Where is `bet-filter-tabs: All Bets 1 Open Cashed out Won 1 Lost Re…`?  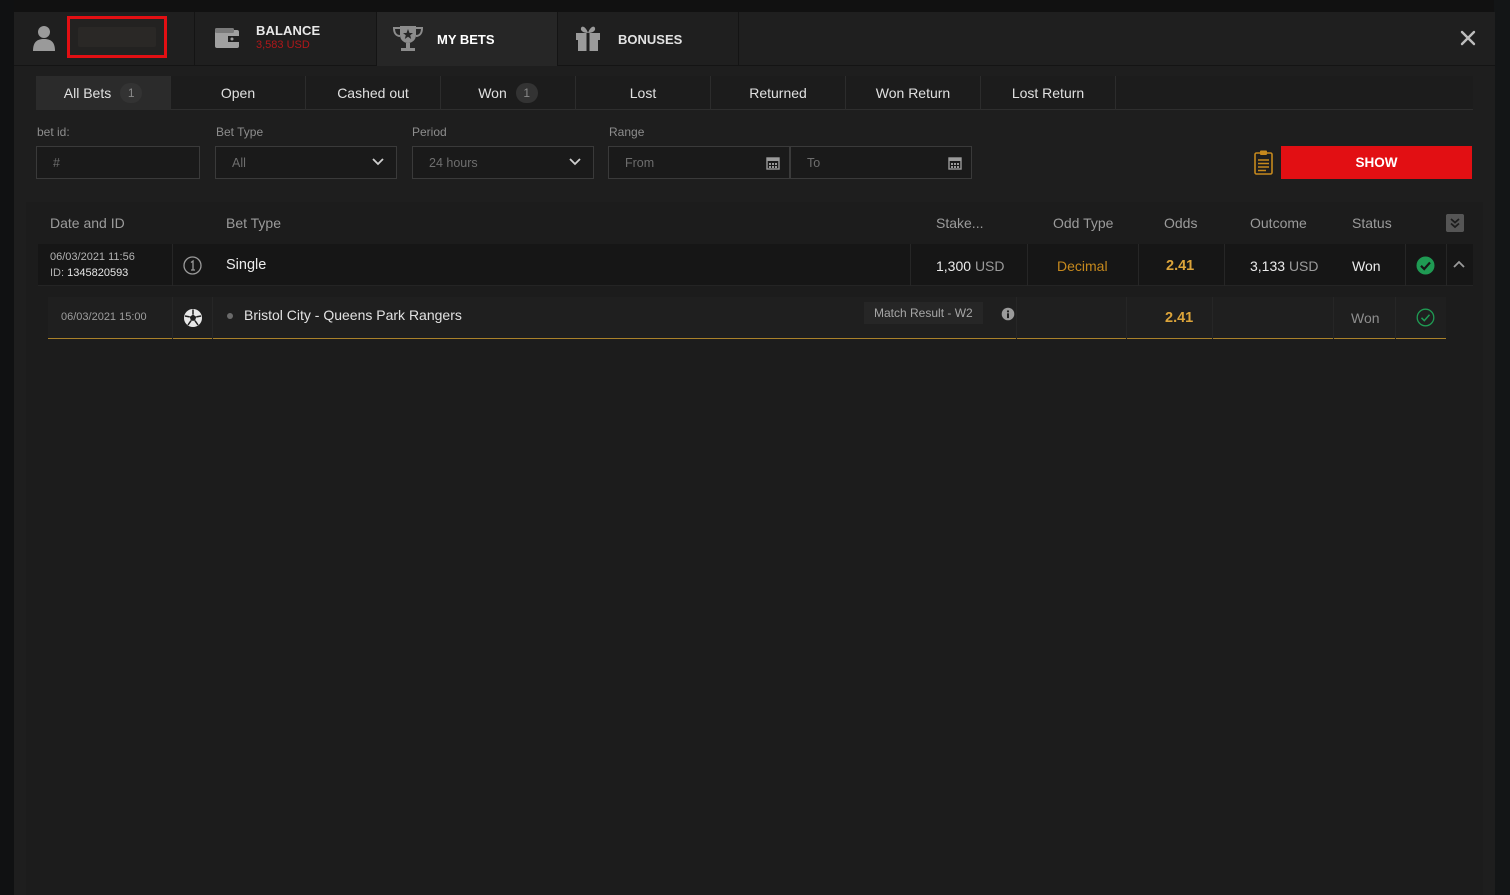 bet-filter-tabs: All Bets 1 Open Cashed out Won 1 Lost Re… is located at coordinates (754, 93).